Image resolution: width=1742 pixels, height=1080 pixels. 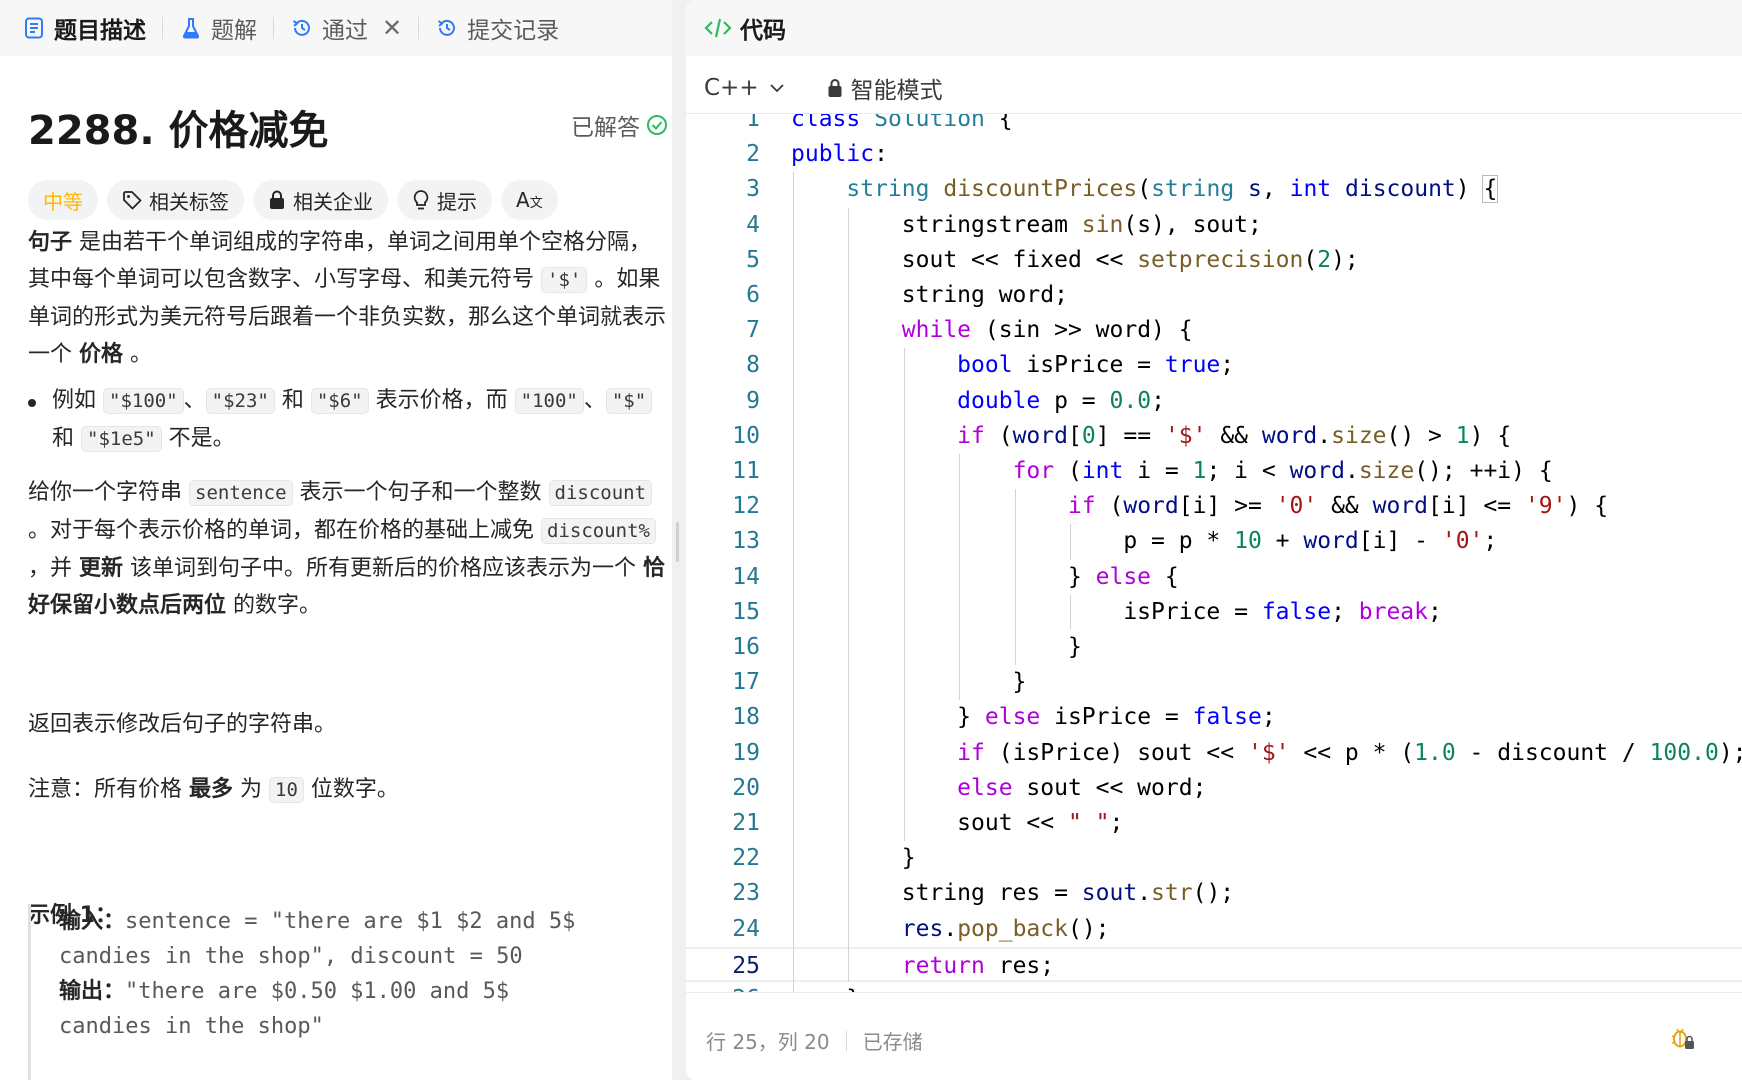 What do you see at coordinates (746, 435) in the screenshot?
I see `line-number: 10` at bounding box center [746, 435].